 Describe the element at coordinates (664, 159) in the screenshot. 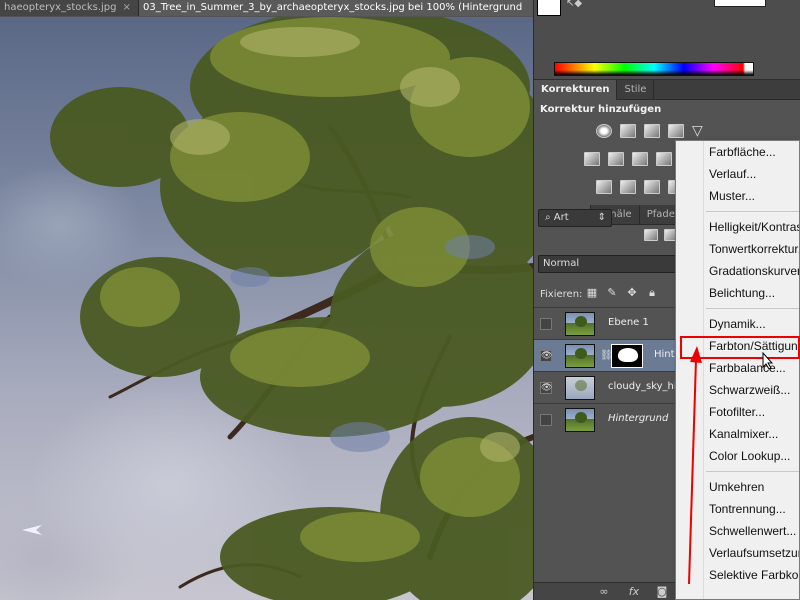

I see `photo-filter-icon` at that location.